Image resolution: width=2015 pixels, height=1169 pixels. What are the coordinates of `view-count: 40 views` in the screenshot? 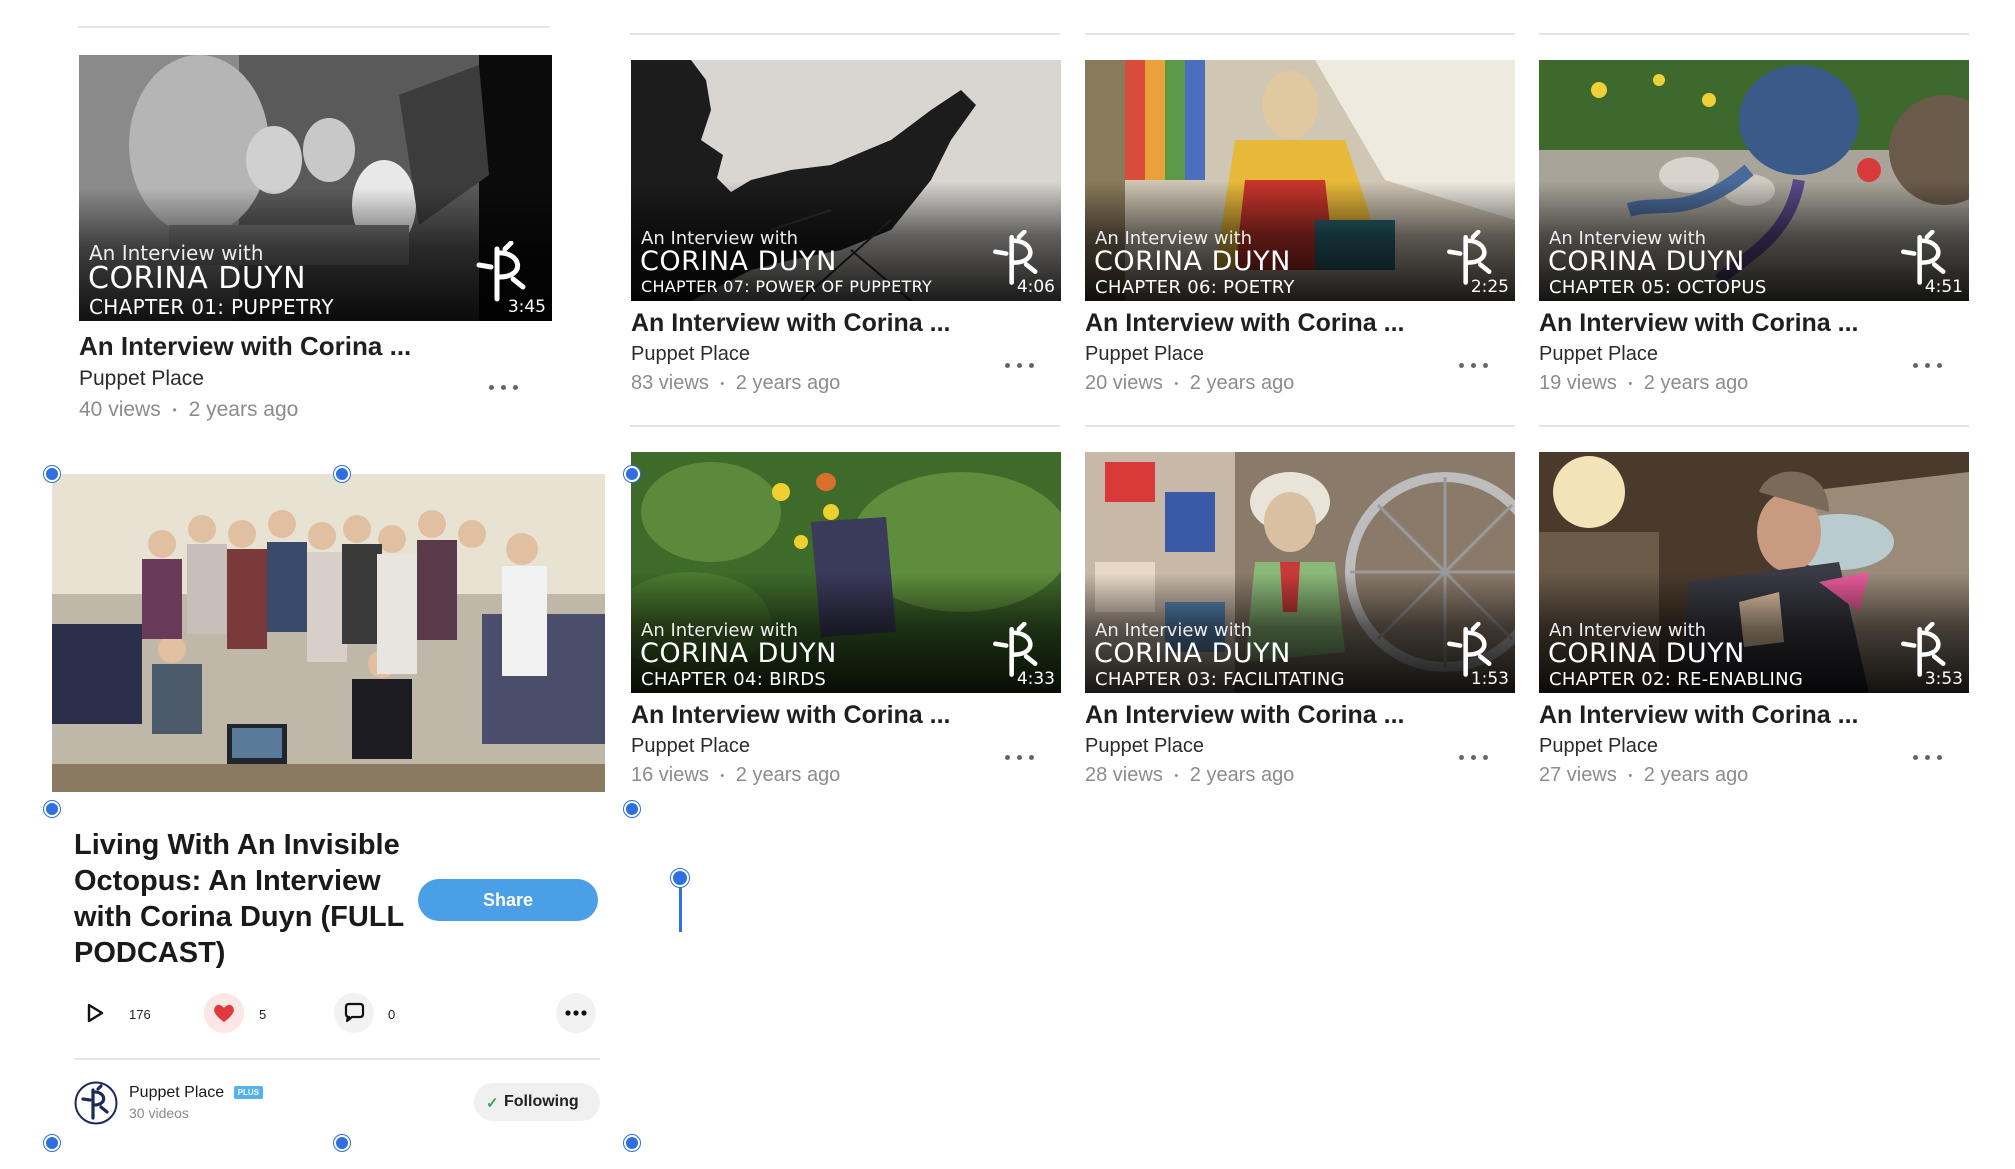 It's located at (120, 409).